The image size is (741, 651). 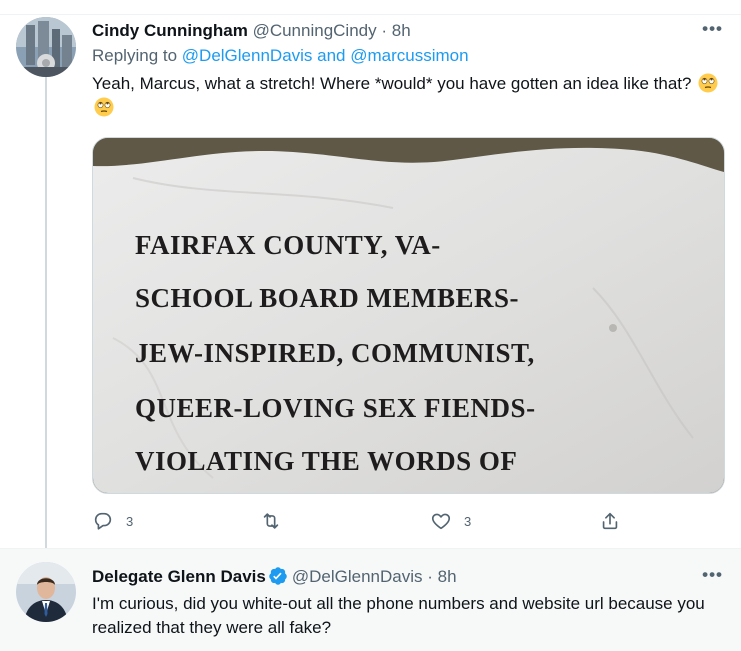 What do you see at coordinates (357, 576) in the screenshot?
I see `author-handle: @DelGlennDavis` at bounding box center [357, 576].